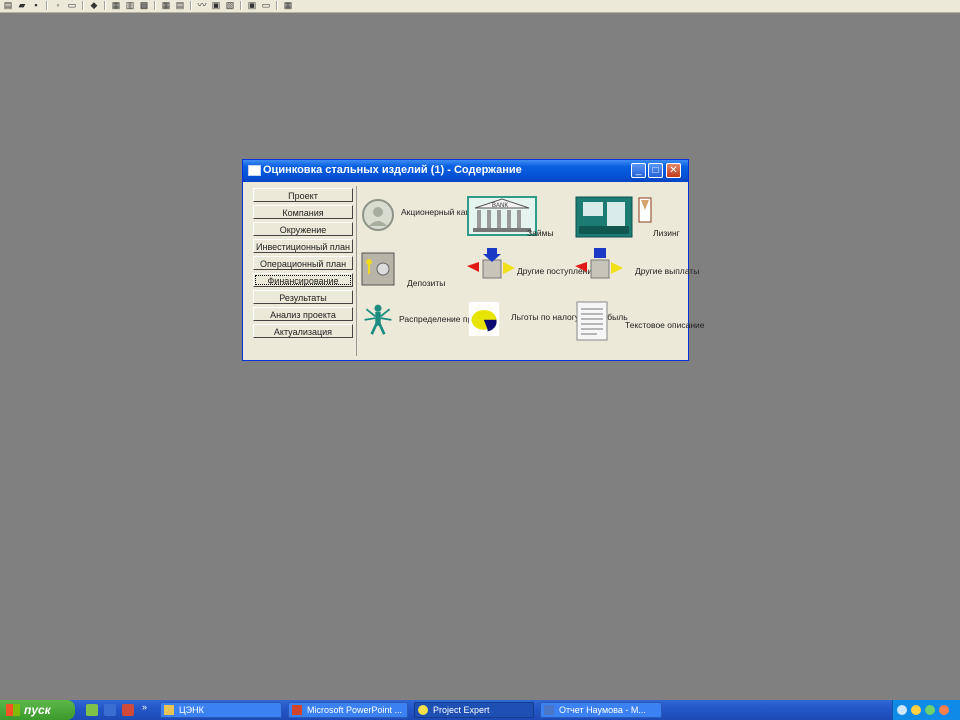 This screenshot has width=960, height=720. Describe the element at coordinates (303, 331) in the screenshot. I see `nav-item-actualization: Актуализация` at that location.